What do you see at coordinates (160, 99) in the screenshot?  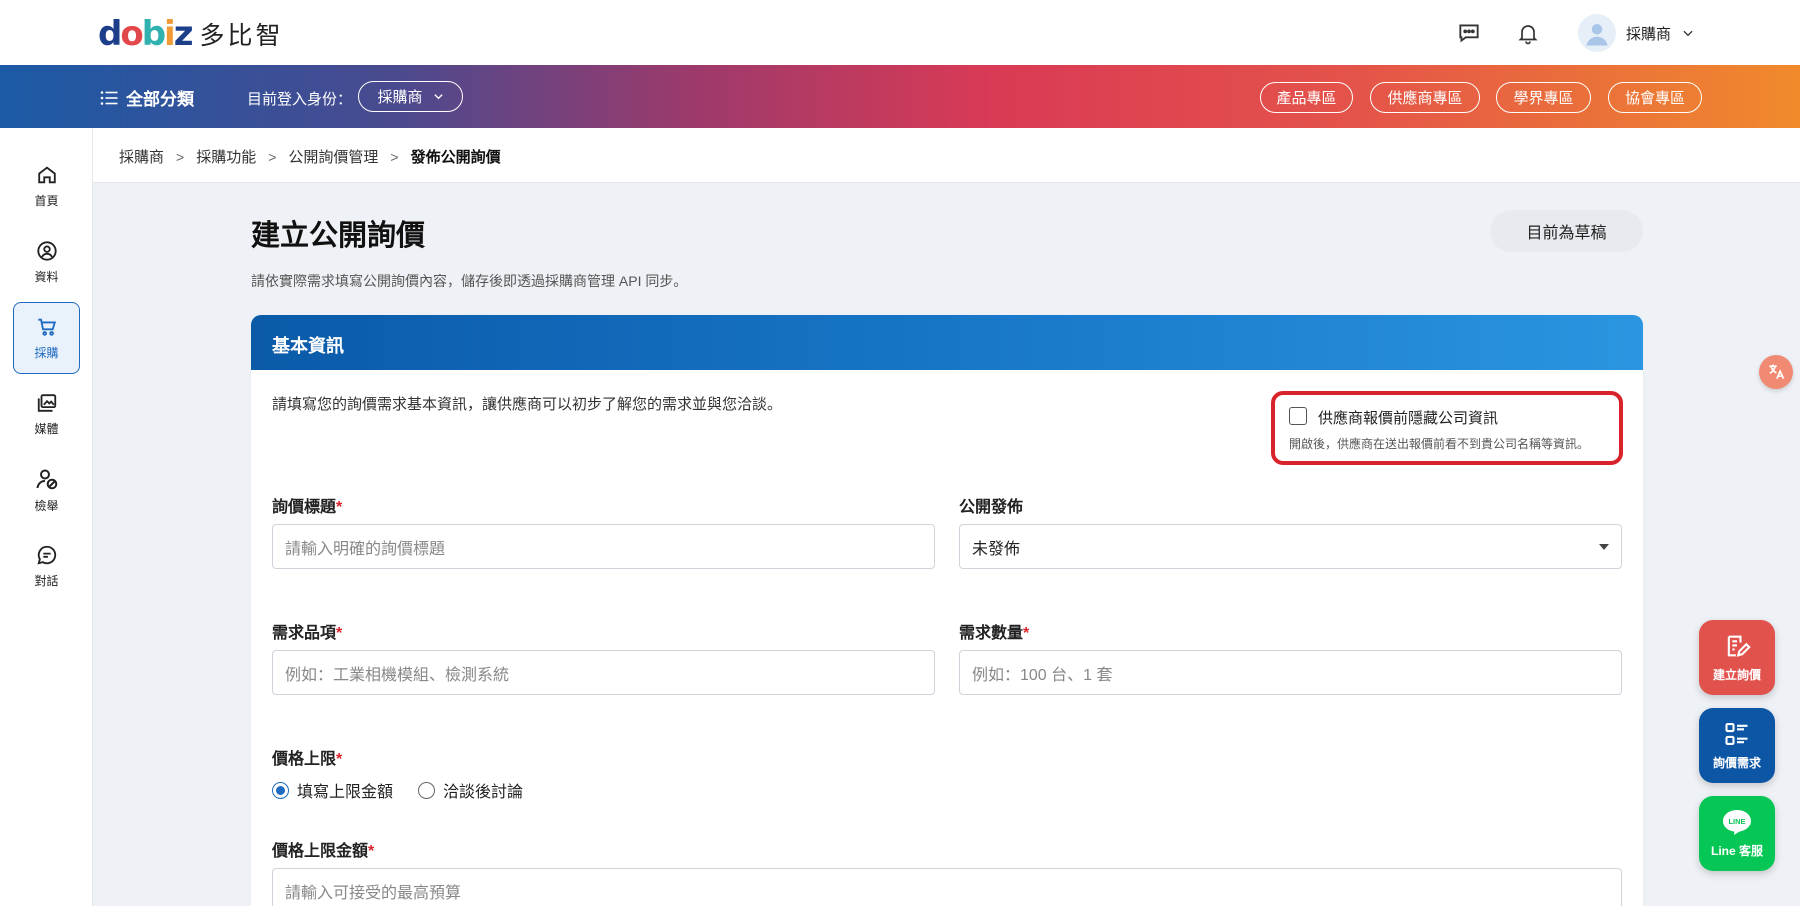 I see `all-categories-label: 全部分類` at bounding box center [160, 99].